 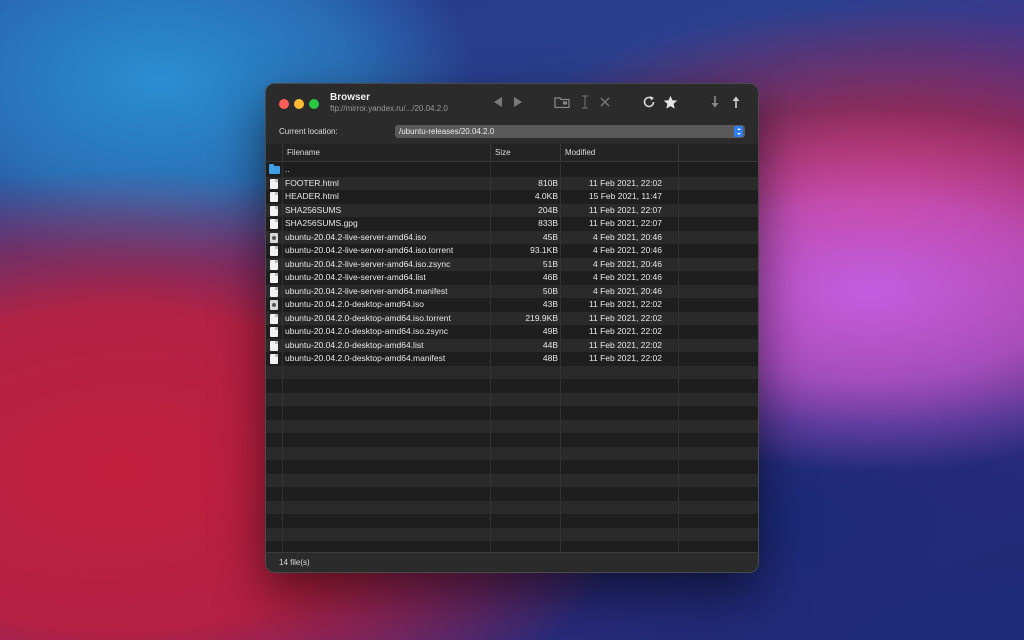 I want to click on table-row: HEADER.html 4.0KB 15 Feb 2021, 11:47, so click(x=512, y=197).